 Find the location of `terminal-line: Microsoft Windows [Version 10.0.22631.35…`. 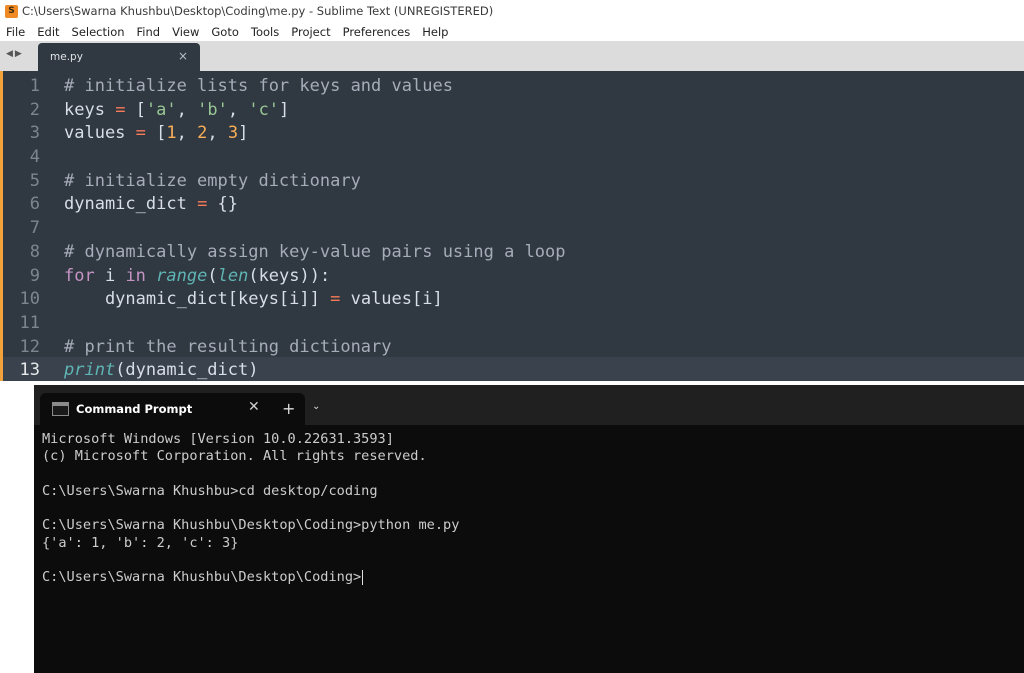

terminal-line: Microsoft Windows [Version 10.0.22631.35… is located at coordinates (218, 439).